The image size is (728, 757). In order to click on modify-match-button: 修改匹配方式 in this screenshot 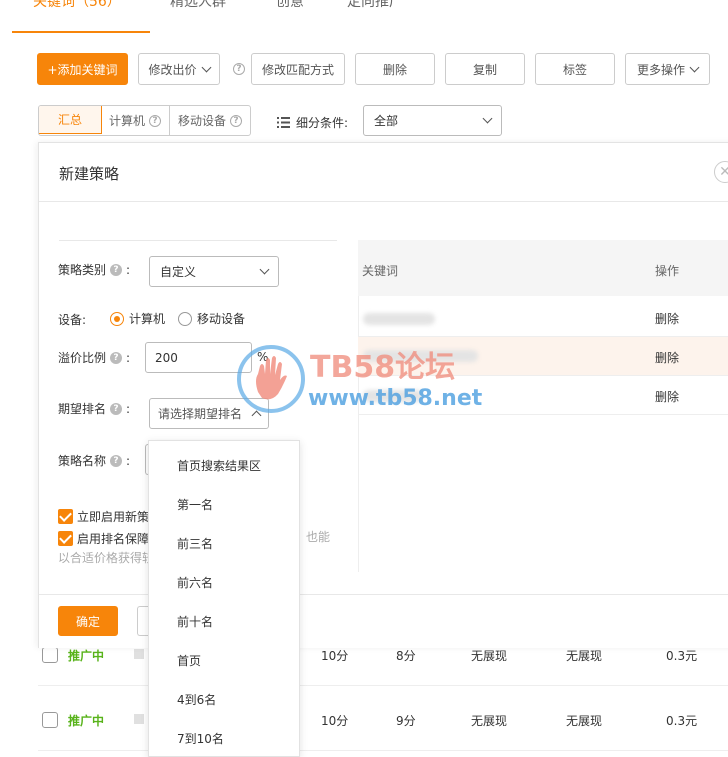, I will do `click(298, 69)`.